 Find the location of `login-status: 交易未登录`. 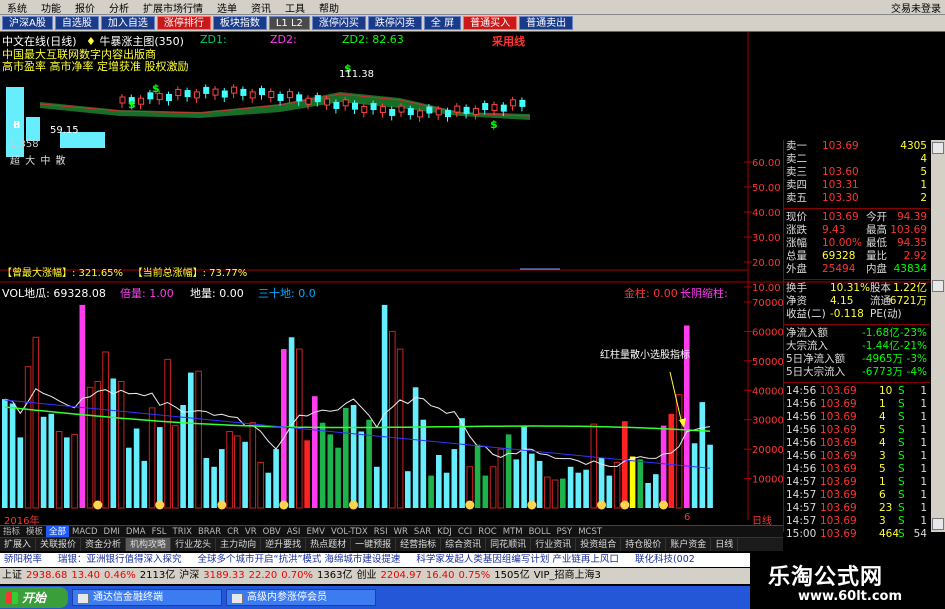

login-status: 交易未登录 is located at coordinates (918, 7).